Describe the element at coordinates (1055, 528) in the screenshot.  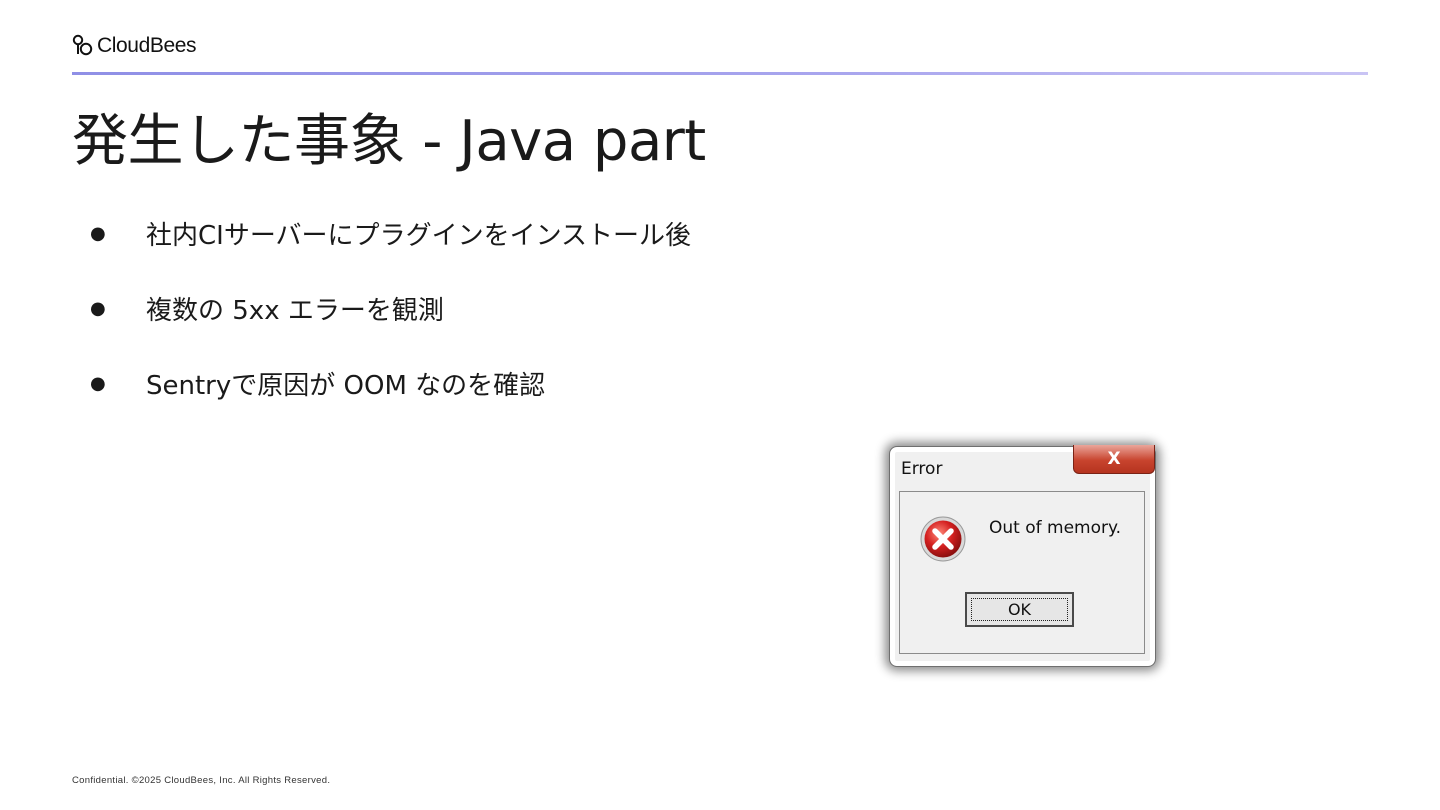
I see `dialog-message: Out of memory.` at that location.